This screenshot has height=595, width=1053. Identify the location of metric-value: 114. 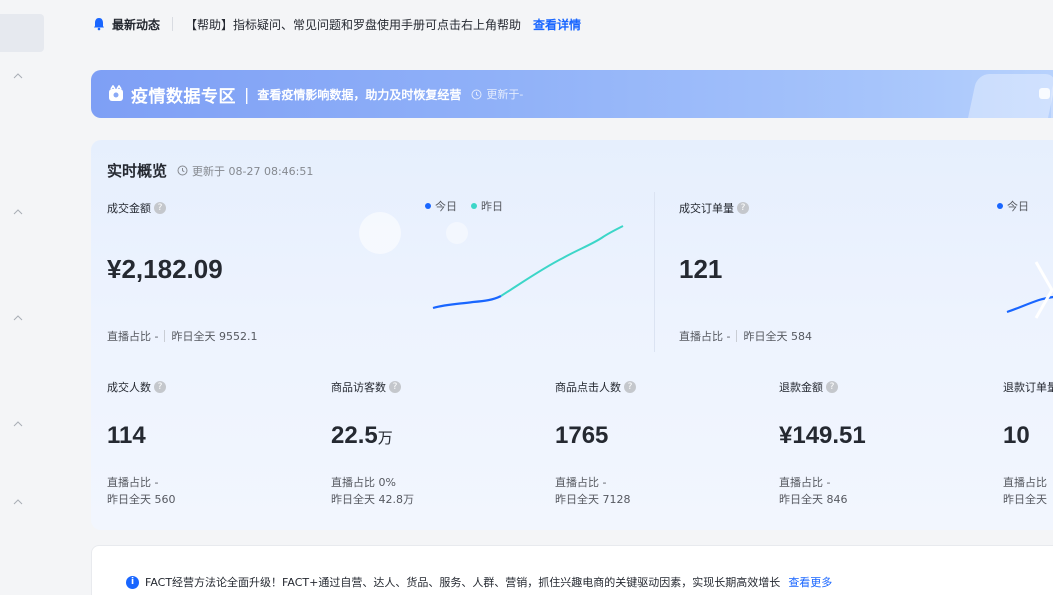
(126, 436).